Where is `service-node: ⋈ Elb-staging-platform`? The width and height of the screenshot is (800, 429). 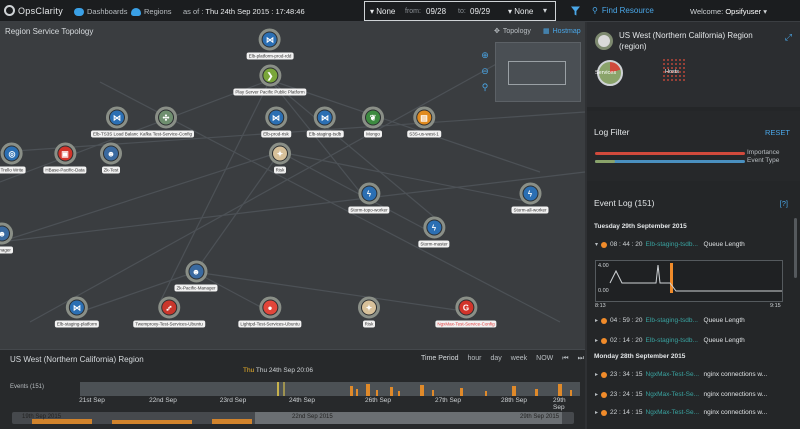 service-node: ⋈ Elb-staging-platform is located at coordinates (77, 312).